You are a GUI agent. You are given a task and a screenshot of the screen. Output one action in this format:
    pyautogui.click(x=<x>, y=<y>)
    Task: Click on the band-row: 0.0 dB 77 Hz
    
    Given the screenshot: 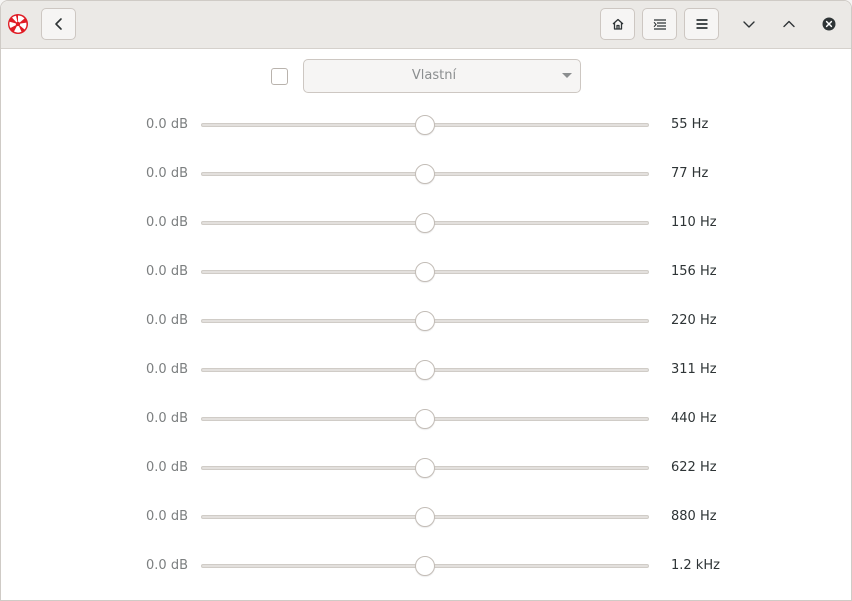 What is the action you would take?
    pyautogui.click(x=426, y=174)
    